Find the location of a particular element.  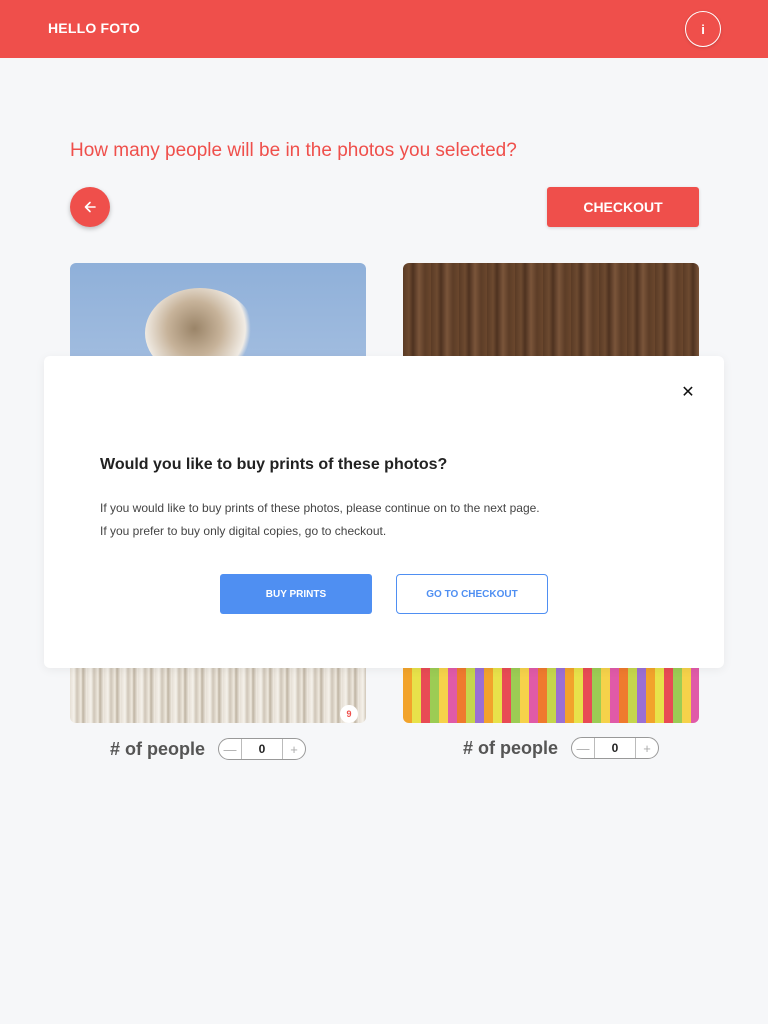

arrow-left-icon is located at coordinates (90, 207).